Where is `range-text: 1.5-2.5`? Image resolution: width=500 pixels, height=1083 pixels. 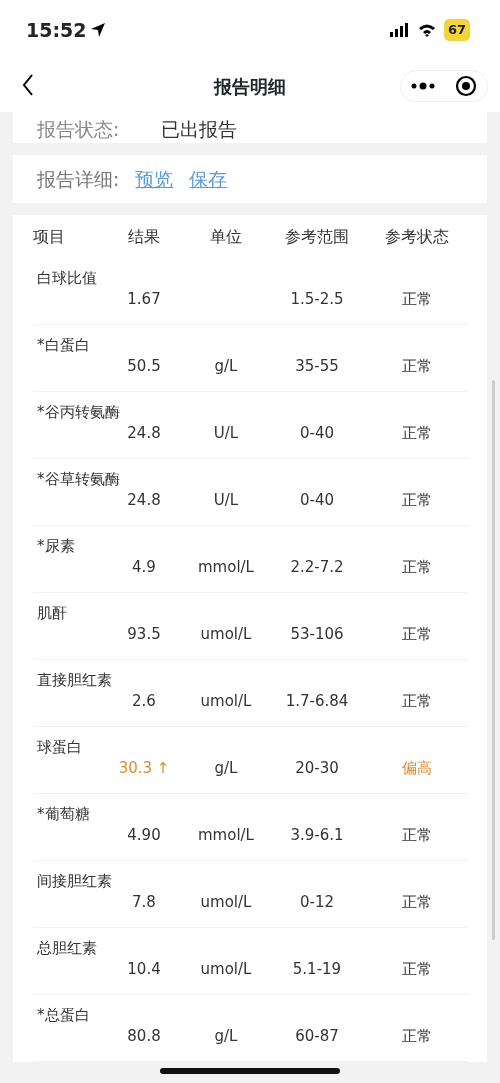
range-text: 1.5-2.5 is located at coordinates (317, 299).